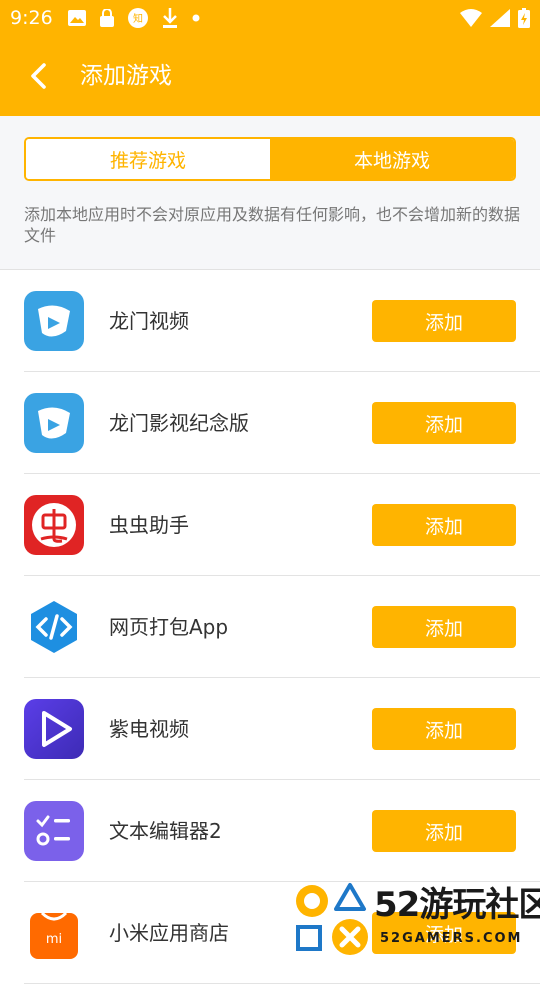  I want to click on watermark-shapes-icon, so click(332, 919).